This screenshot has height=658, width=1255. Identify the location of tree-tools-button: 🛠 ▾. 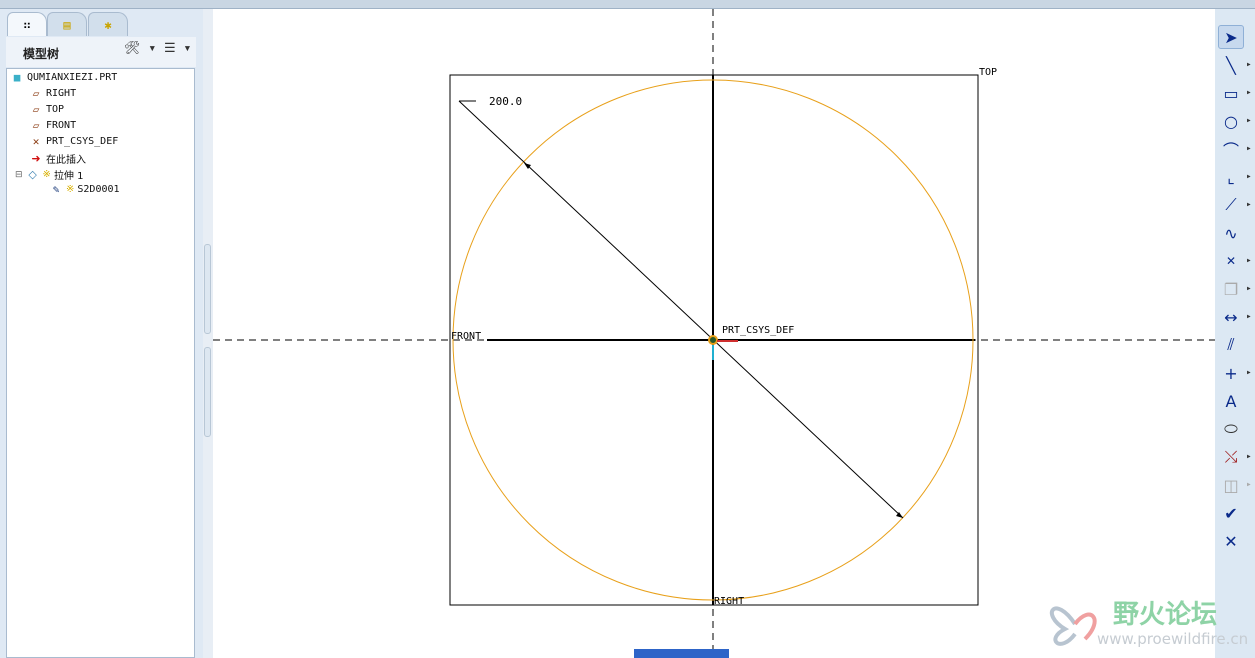
(140, 48).